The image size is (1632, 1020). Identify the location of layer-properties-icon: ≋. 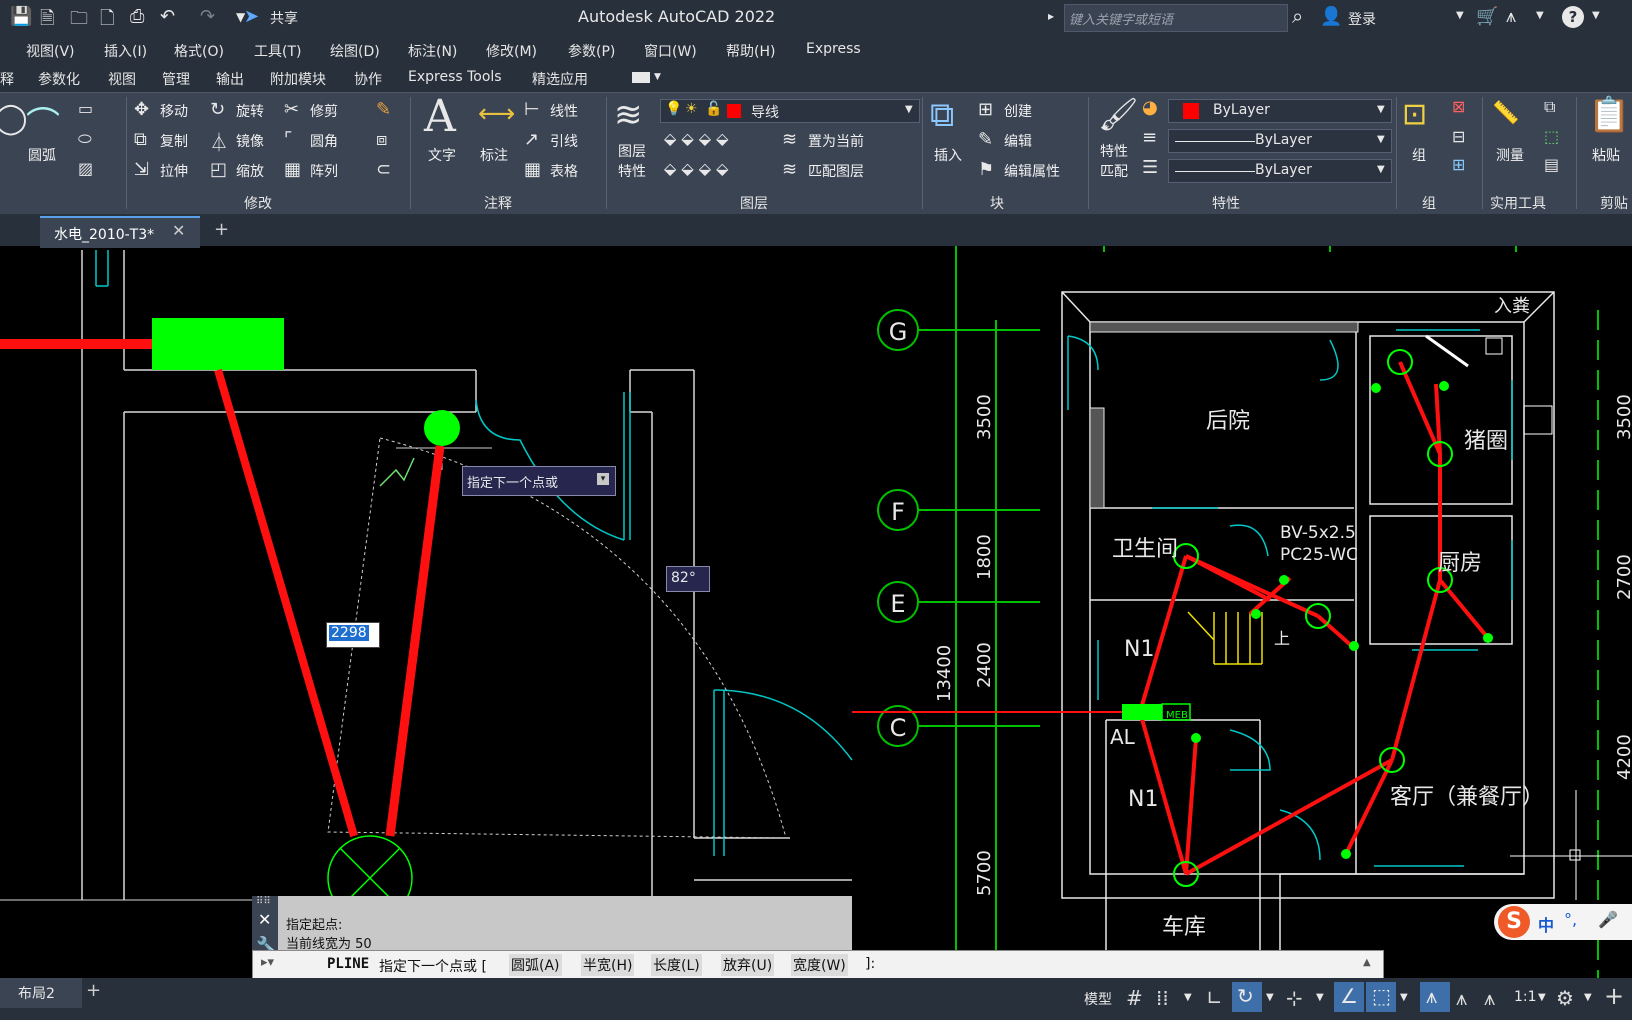
(628, 115).